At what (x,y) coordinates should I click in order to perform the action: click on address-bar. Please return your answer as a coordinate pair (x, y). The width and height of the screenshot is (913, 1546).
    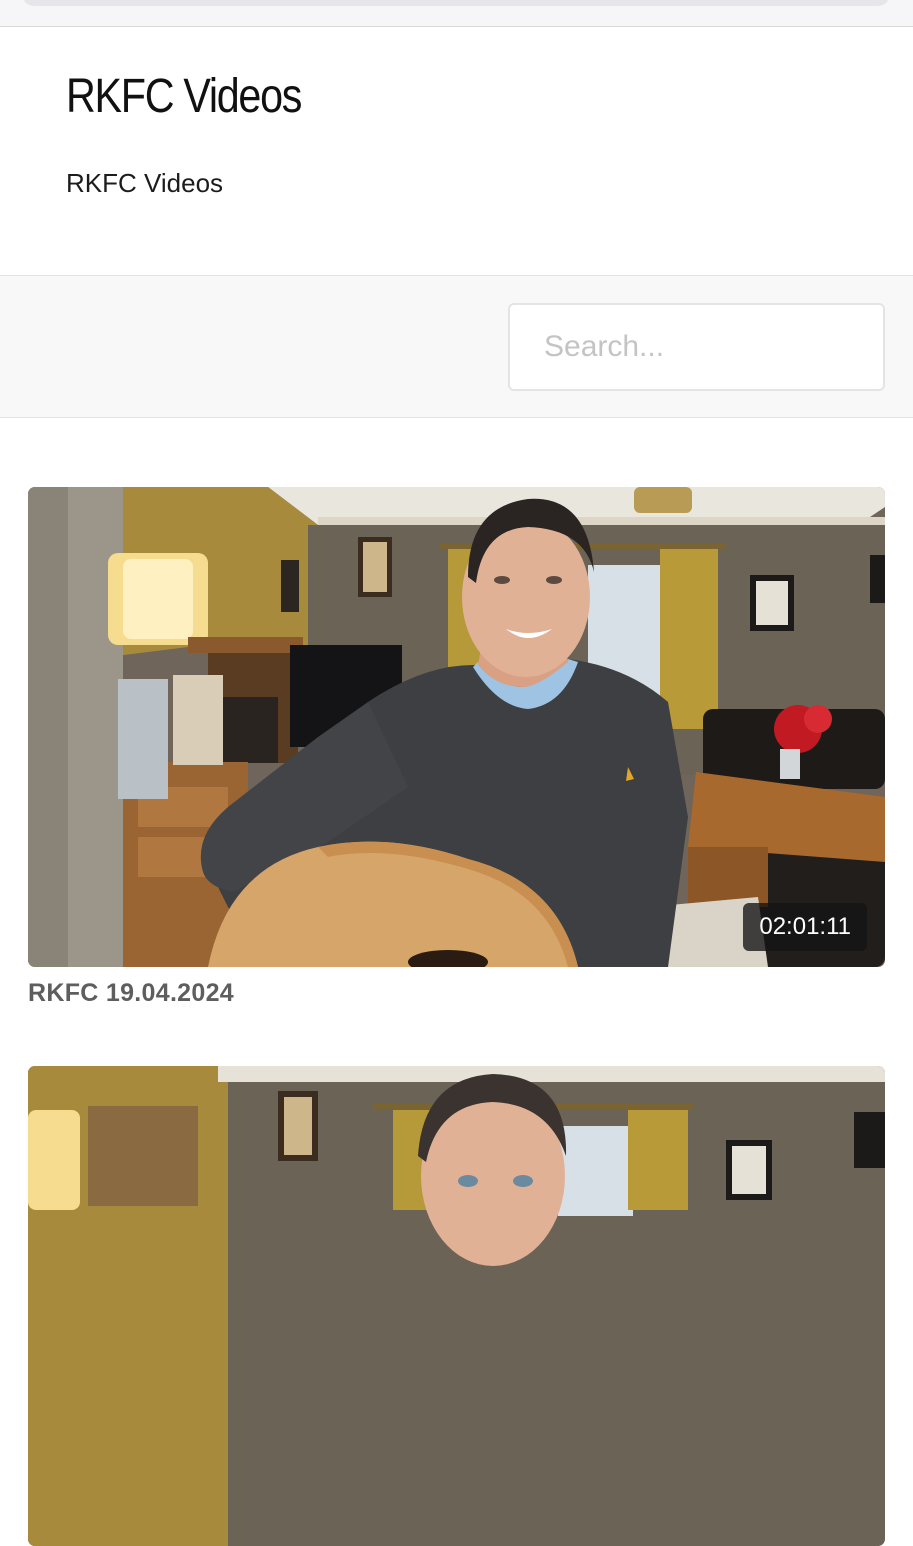
    Looking at the image, I should click on (456, 3).